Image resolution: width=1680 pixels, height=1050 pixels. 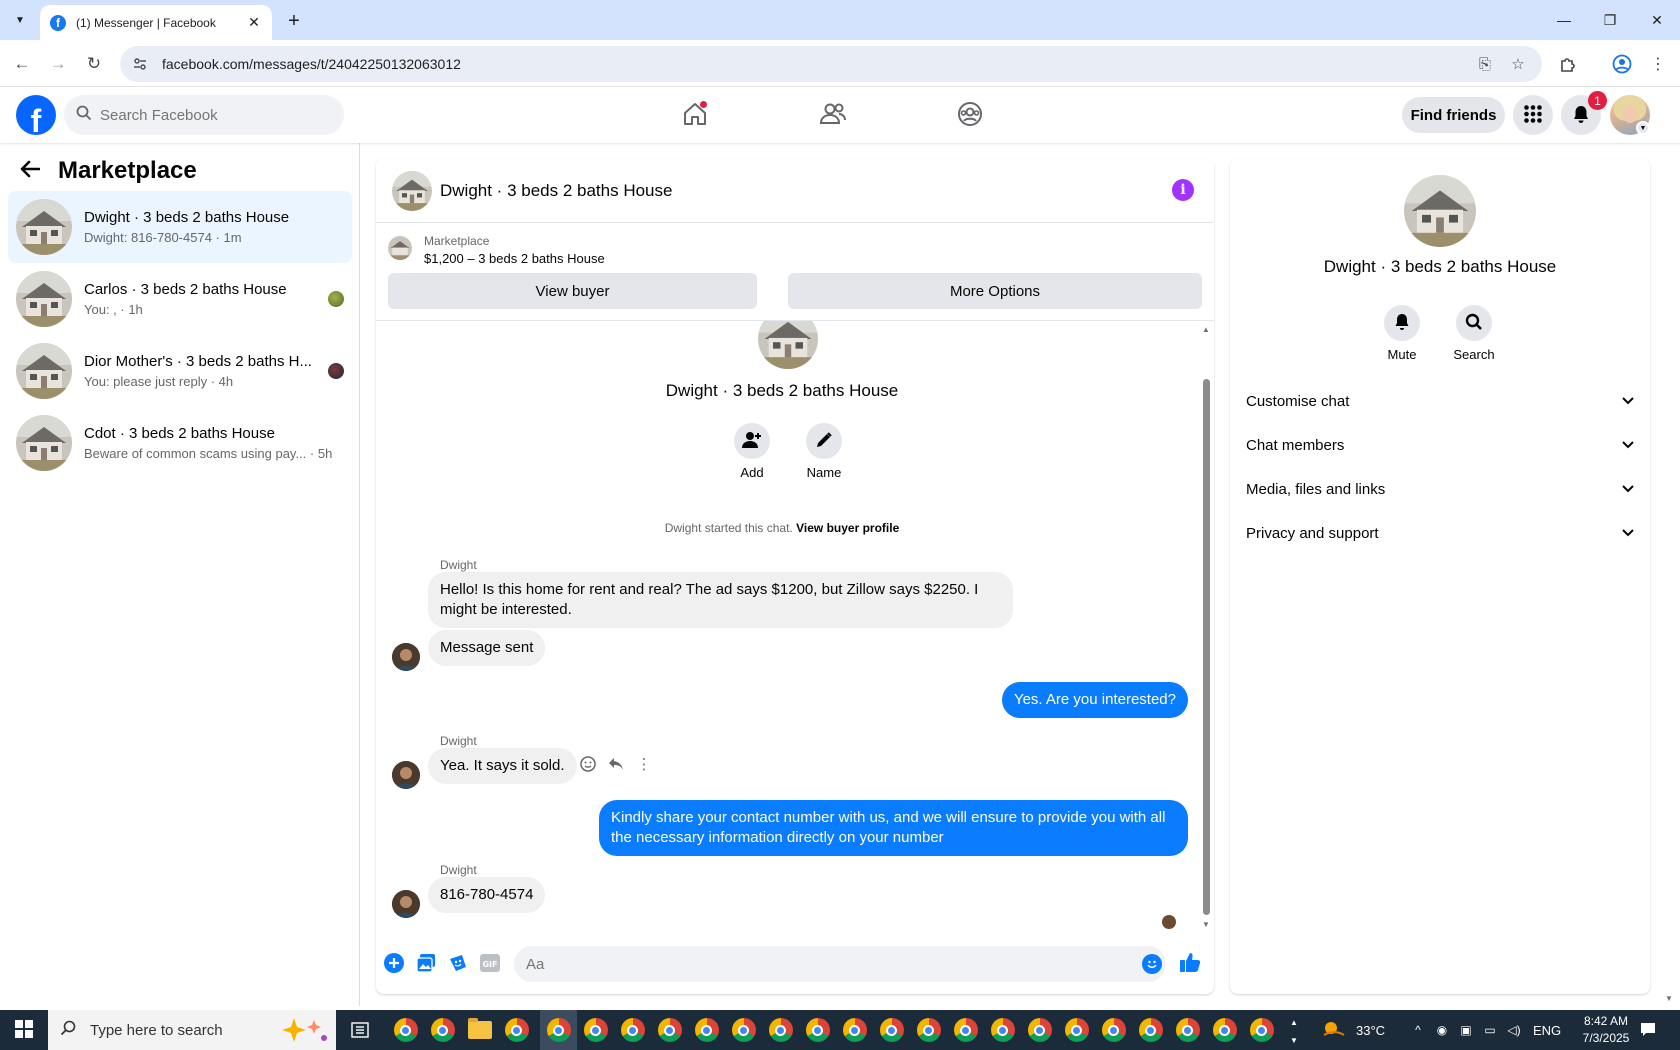 What do you see at coordinates (1533, 115) in the screenshot?
I see `menu-grid-button` at bounding box center [1533, 115].